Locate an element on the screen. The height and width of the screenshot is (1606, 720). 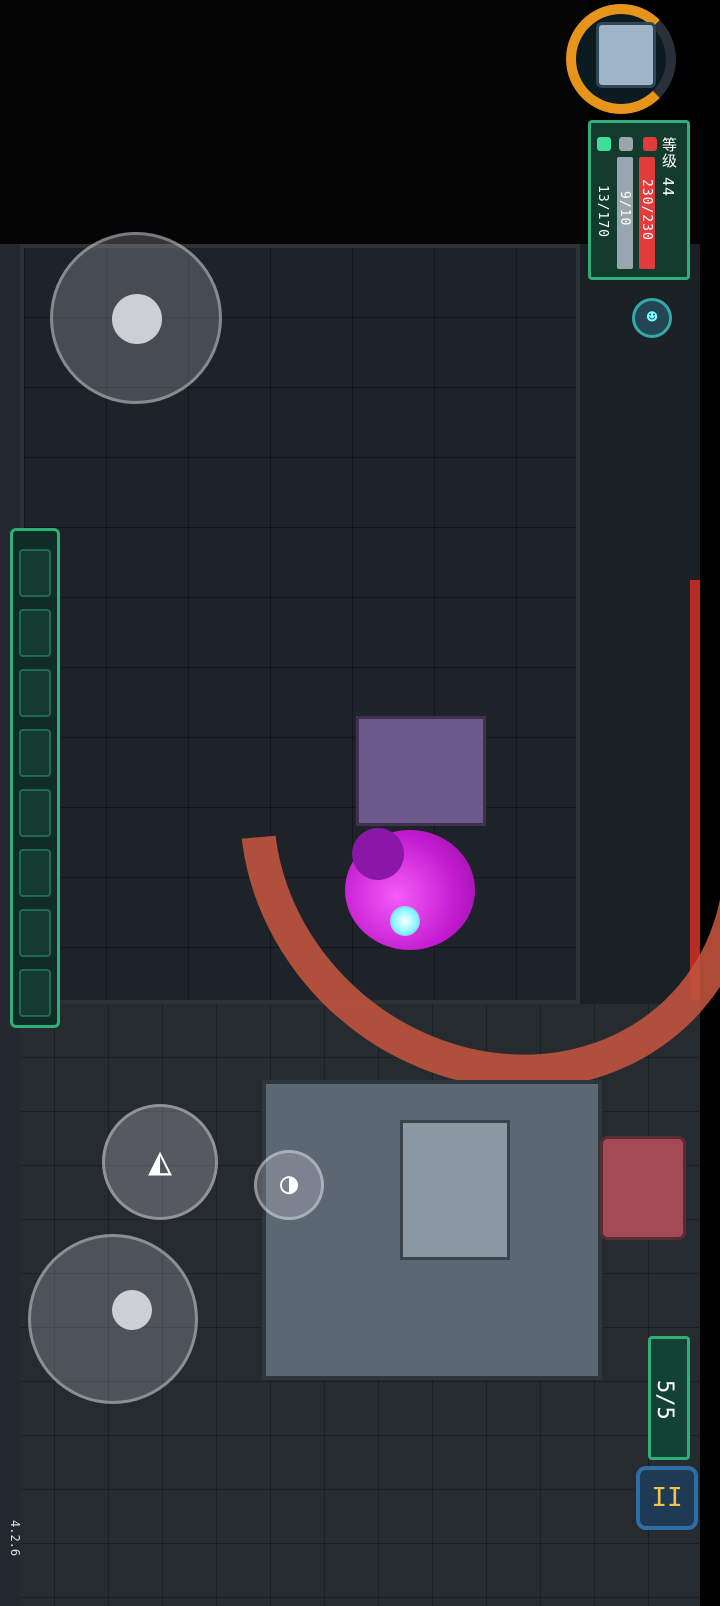
inventory-slot-potion is located at coordinates (35, 573).